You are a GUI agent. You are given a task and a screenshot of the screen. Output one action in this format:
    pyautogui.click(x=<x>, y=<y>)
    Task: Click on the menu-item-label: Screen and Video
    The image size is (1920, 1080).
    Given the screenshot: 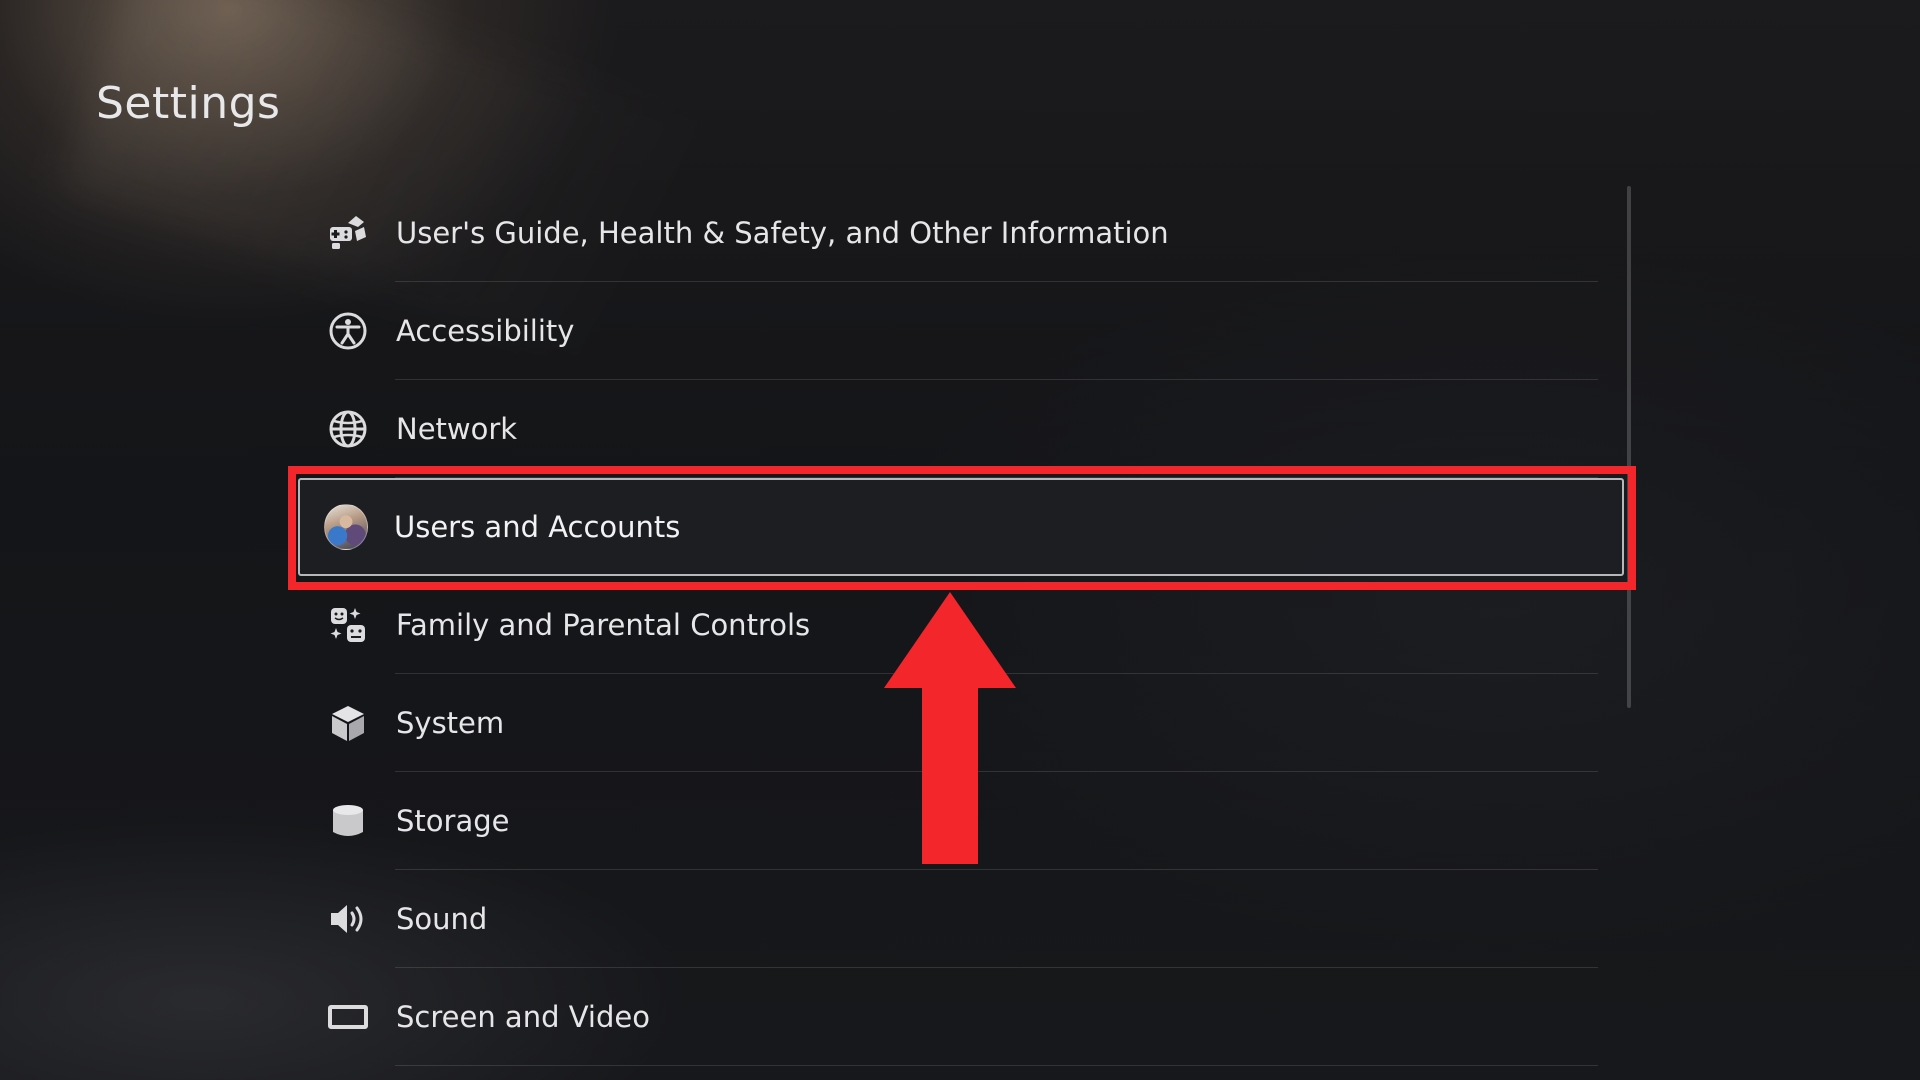 What is the action you would take?
    pyautogui.click(x=523, y=1017)
    